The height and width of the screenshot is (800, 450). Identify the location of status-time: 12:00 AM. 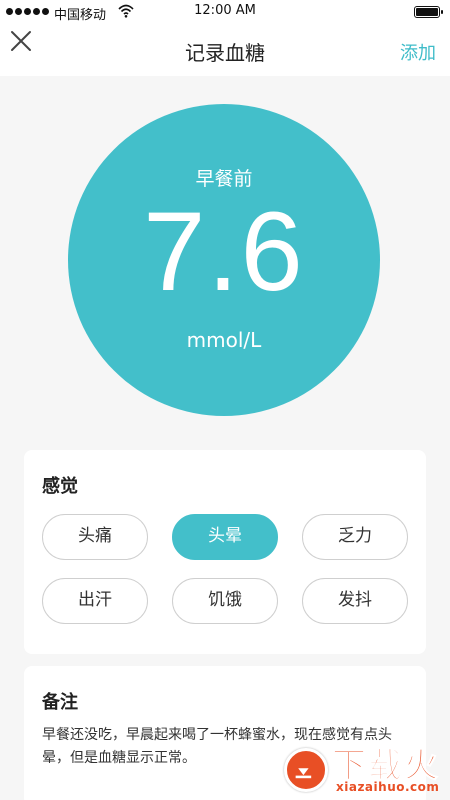
(225, 10).